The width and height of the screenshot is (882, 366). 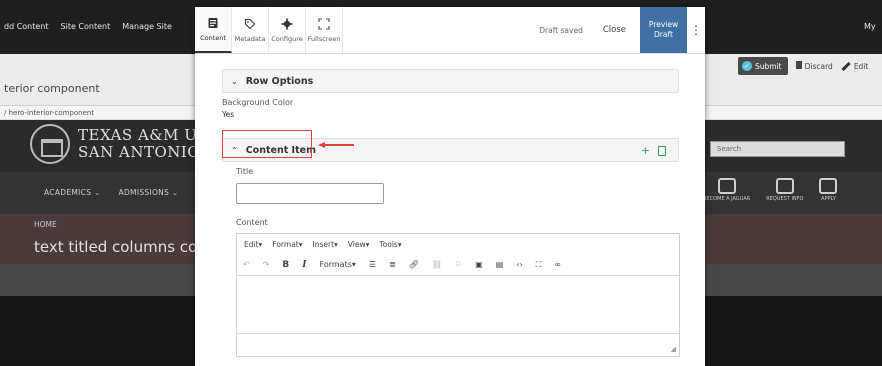 I want to click on tab-metadata-label: Metadata, so click(x=250, y=38).